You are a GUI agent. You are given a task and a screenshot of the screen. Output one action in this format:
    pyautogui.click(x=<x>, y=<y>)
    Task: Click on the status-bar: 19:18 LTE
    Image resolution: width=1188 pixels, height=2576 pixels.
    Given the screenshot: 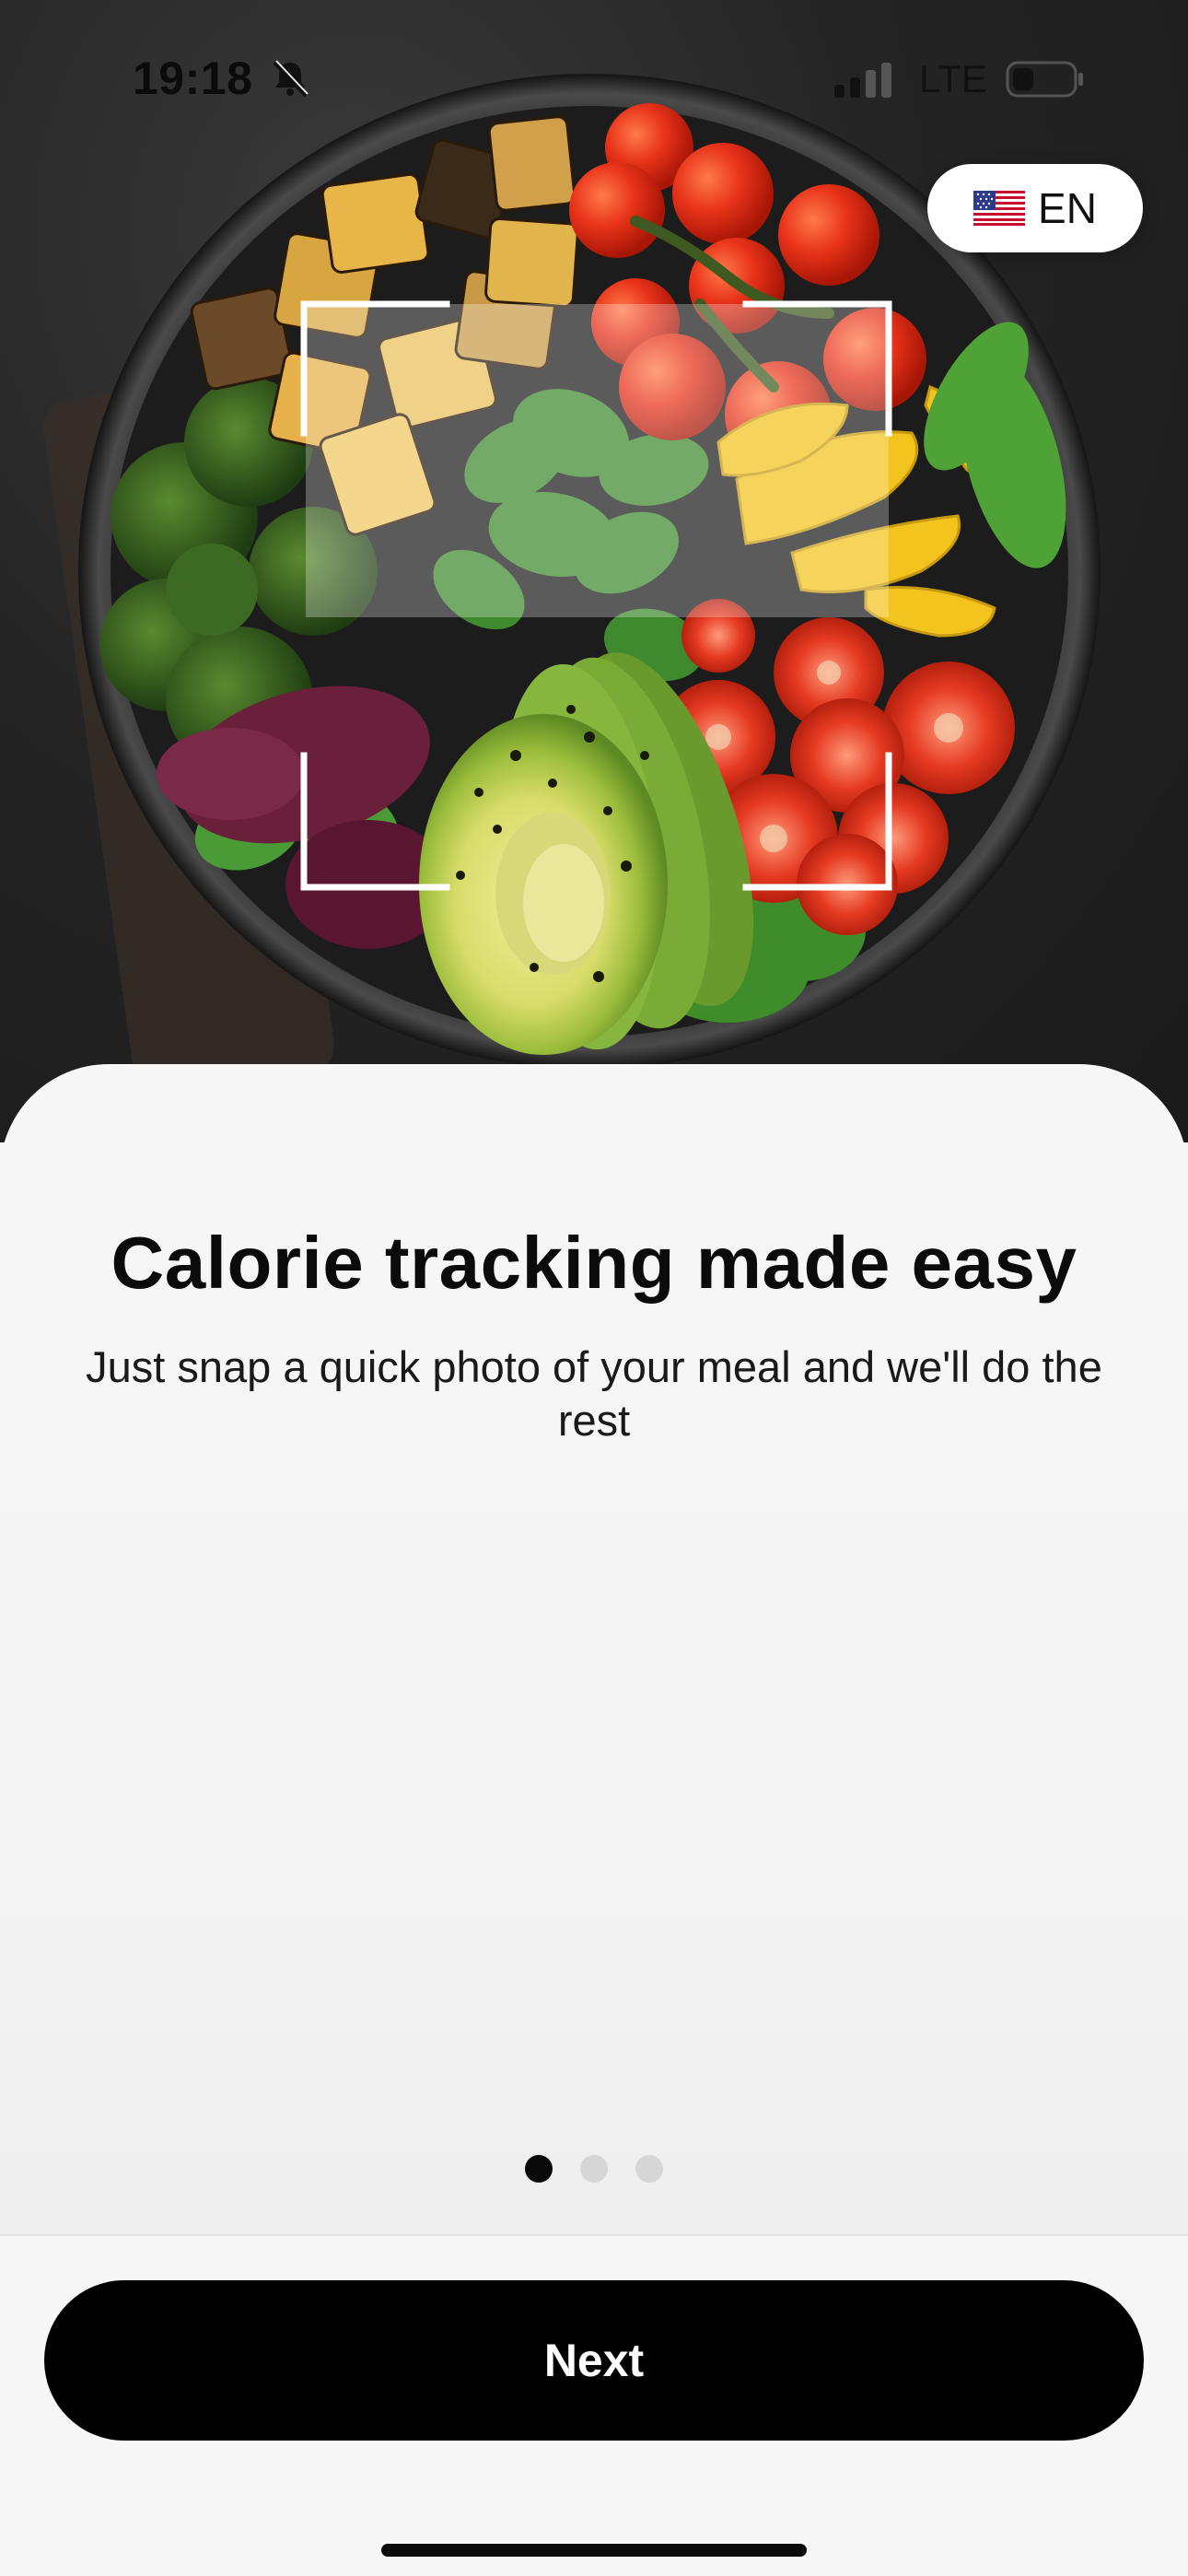 What is the action you would take?
    pyautogui.click(x=594, y=78)
    